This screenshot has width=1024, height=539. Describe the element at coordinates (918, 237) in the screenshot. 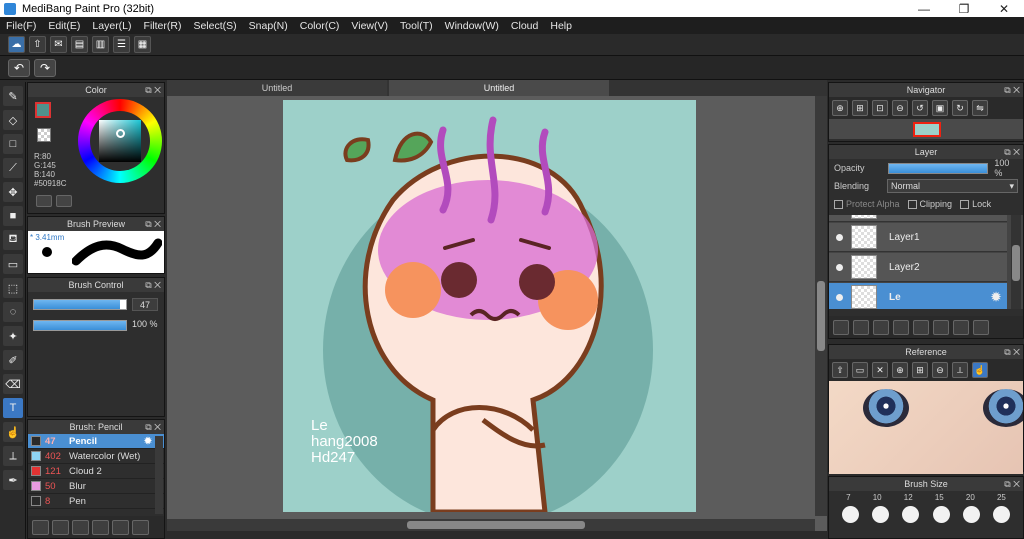

I see `layer-item-layer1: Layer1` at that location.